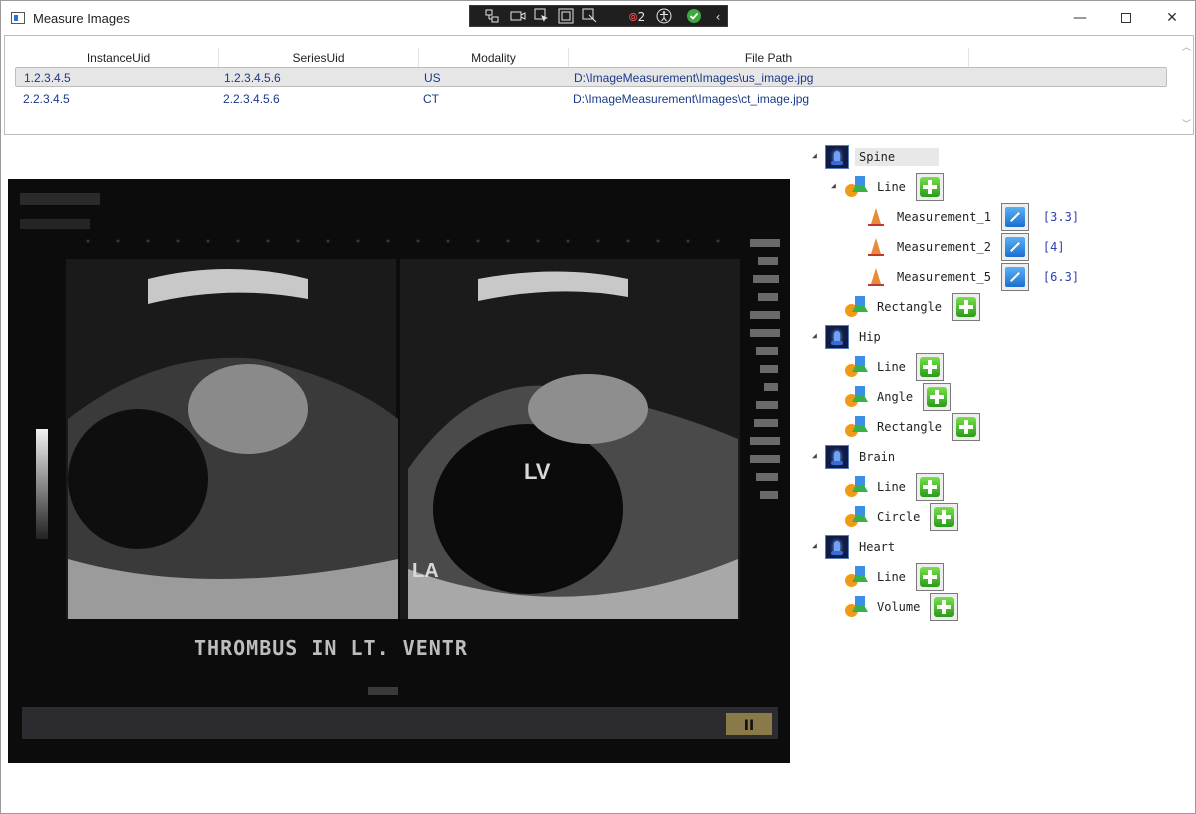 The height and width of the screenshot is (814, 1196). I want to click on brain-category-icon, so click(837, 457).